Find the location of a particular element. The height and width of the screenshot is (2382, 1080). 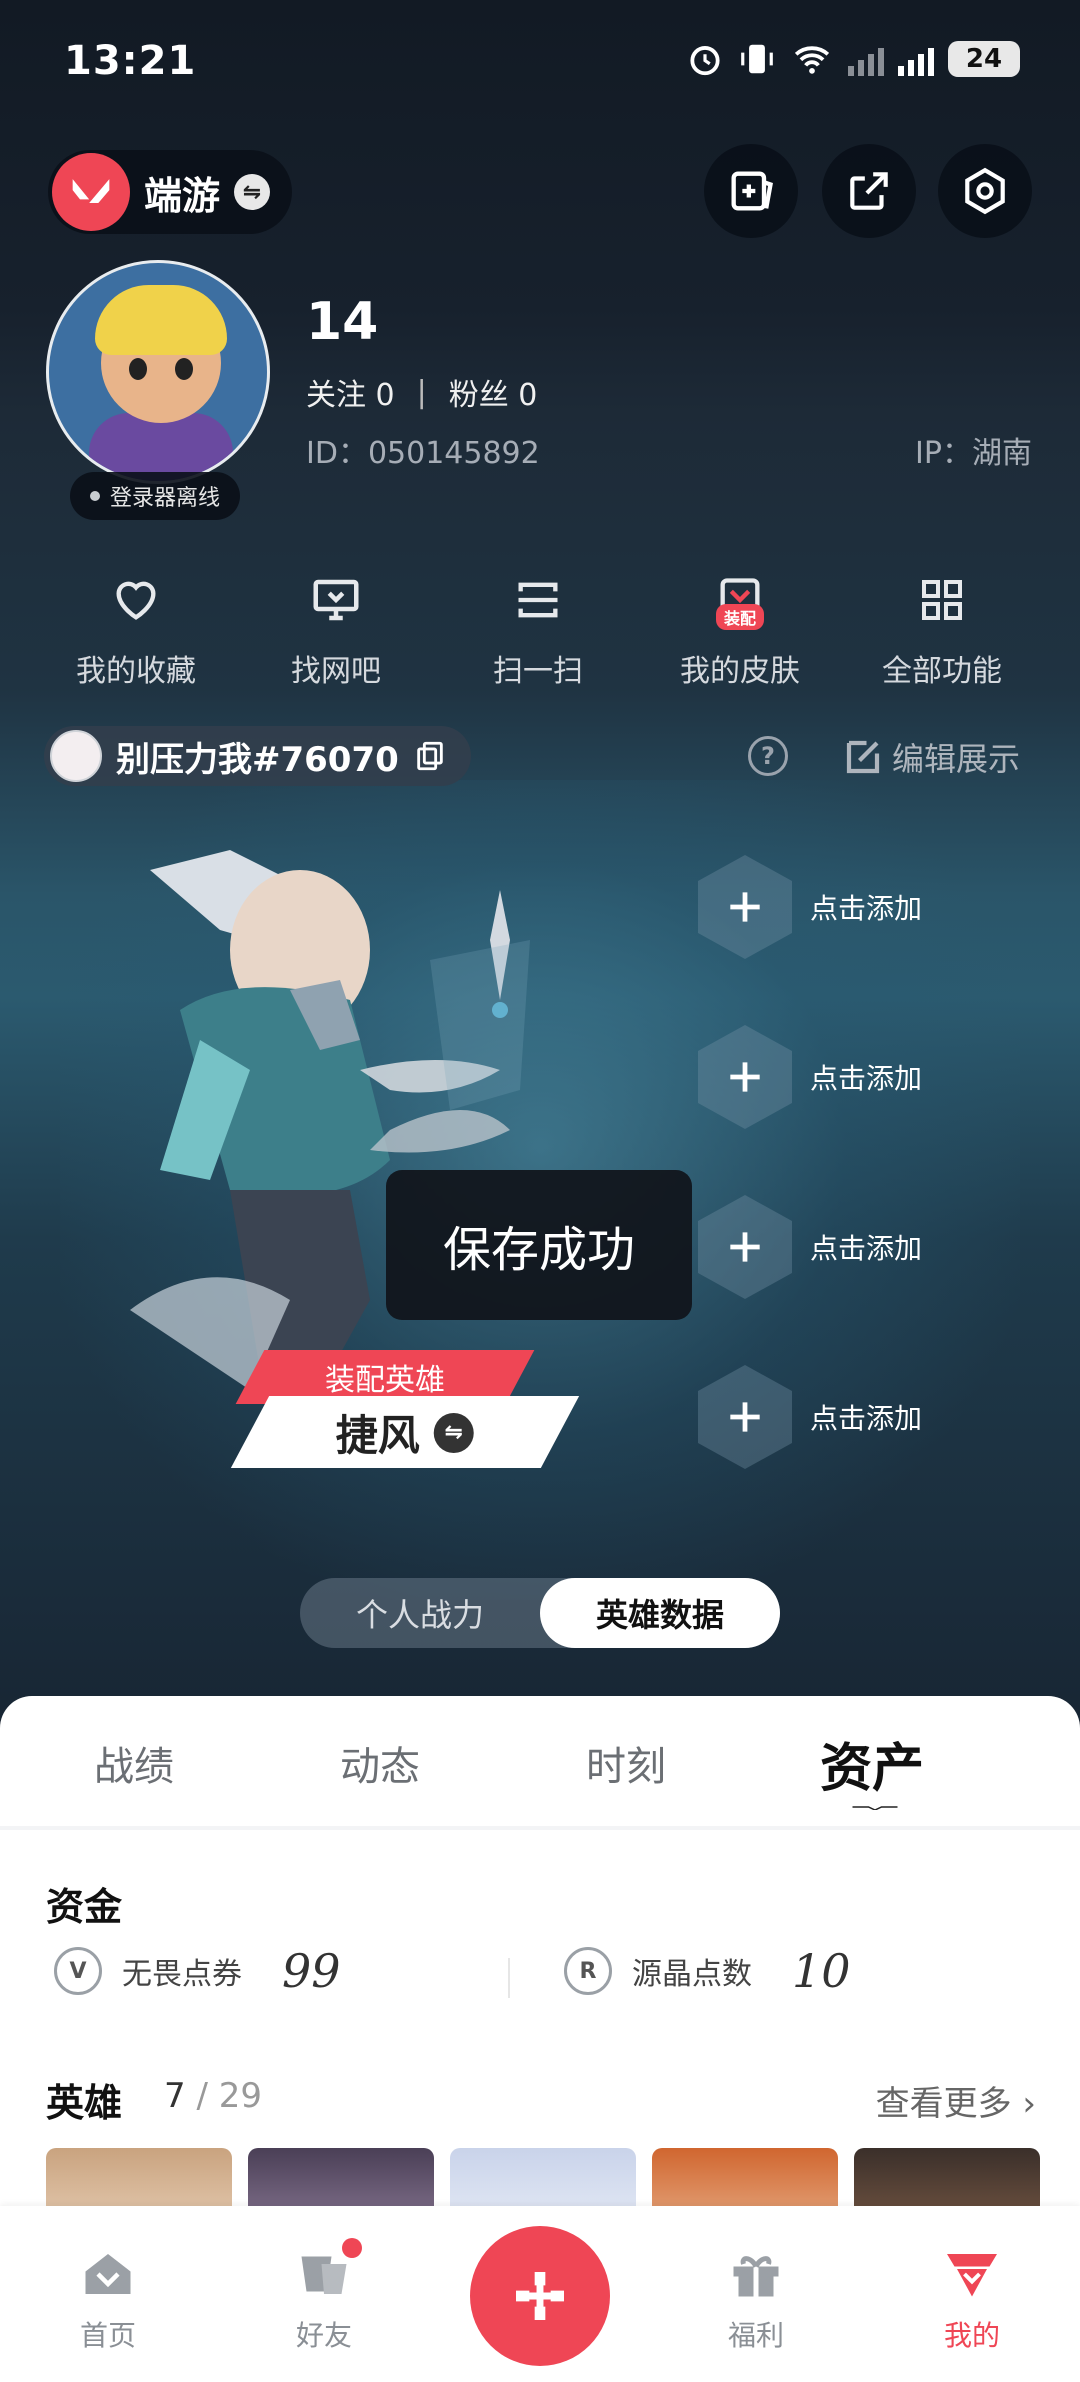

seg-hero-data: 英雄数据 is located at coordinates (660, 1613).